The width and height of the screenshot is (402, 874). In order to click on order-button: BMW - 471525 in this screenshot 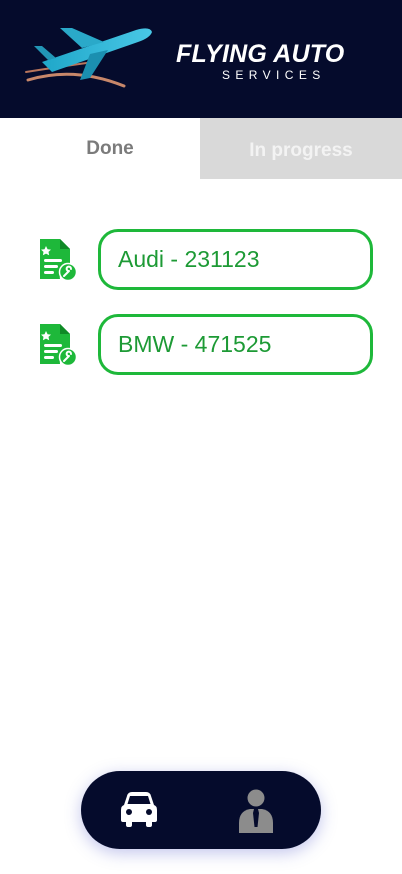, I will do `click(235, 344)`.